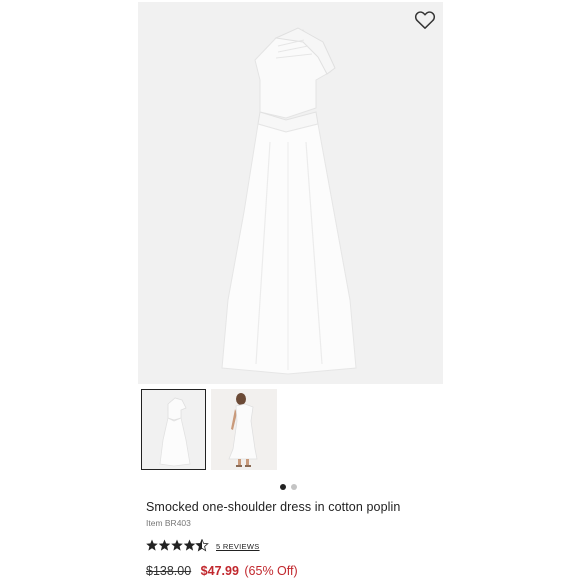 The image size is (580, 580). Describe the element at coordinates (238, 546) in the screenshot. I see `reviews-link: 5 REVIEWS` at that location.